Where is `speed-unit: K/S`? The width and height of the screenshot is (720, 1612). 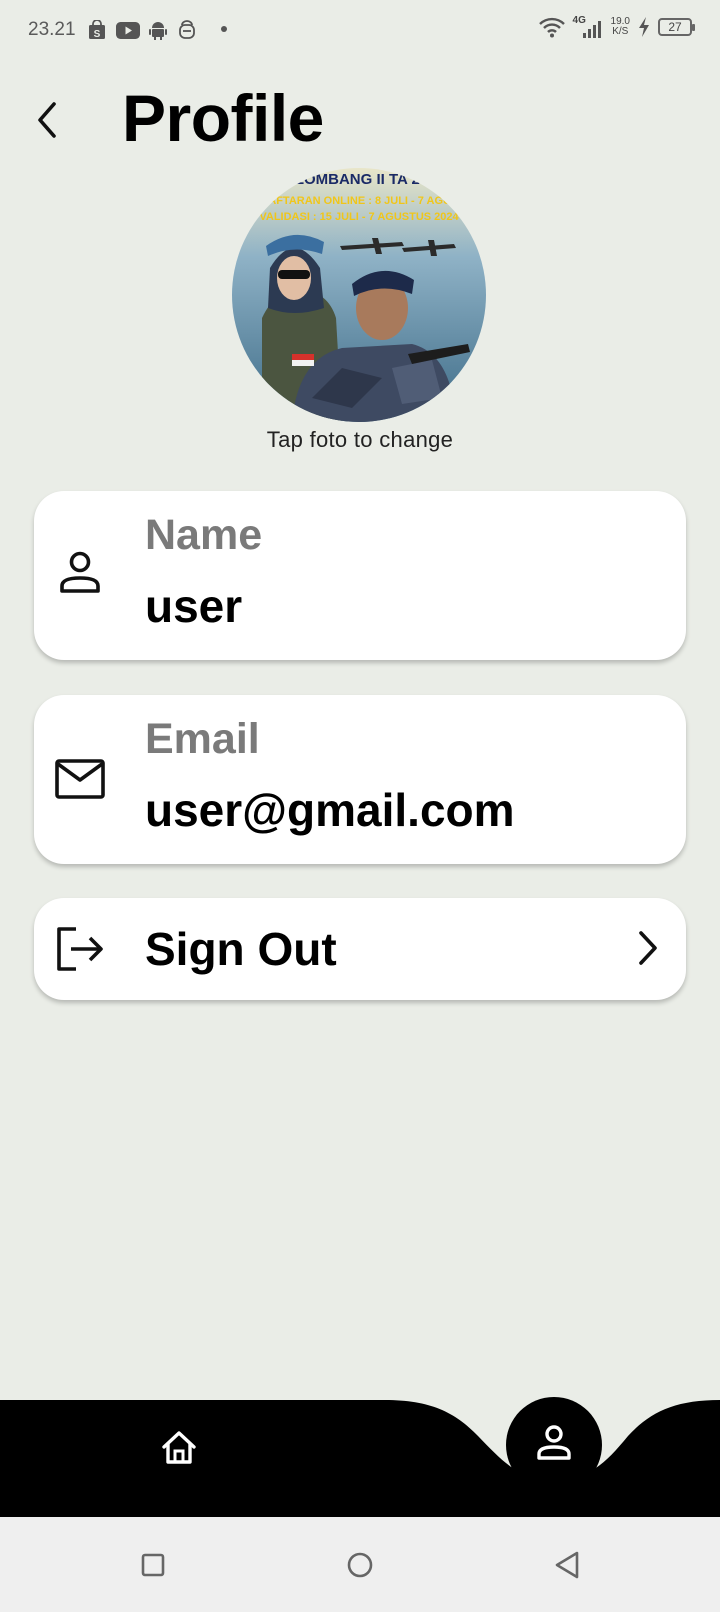 speed-unit: K/S is located at coordinates (620, 31).